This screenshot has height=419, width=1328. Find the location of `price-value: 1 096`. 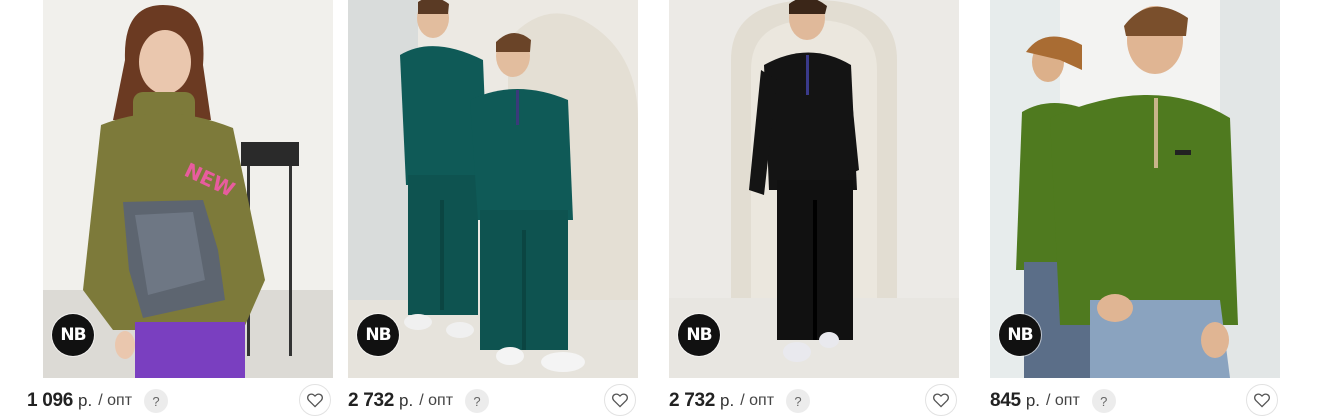

price-value: 1 096 is located at coordinates (50, 400).